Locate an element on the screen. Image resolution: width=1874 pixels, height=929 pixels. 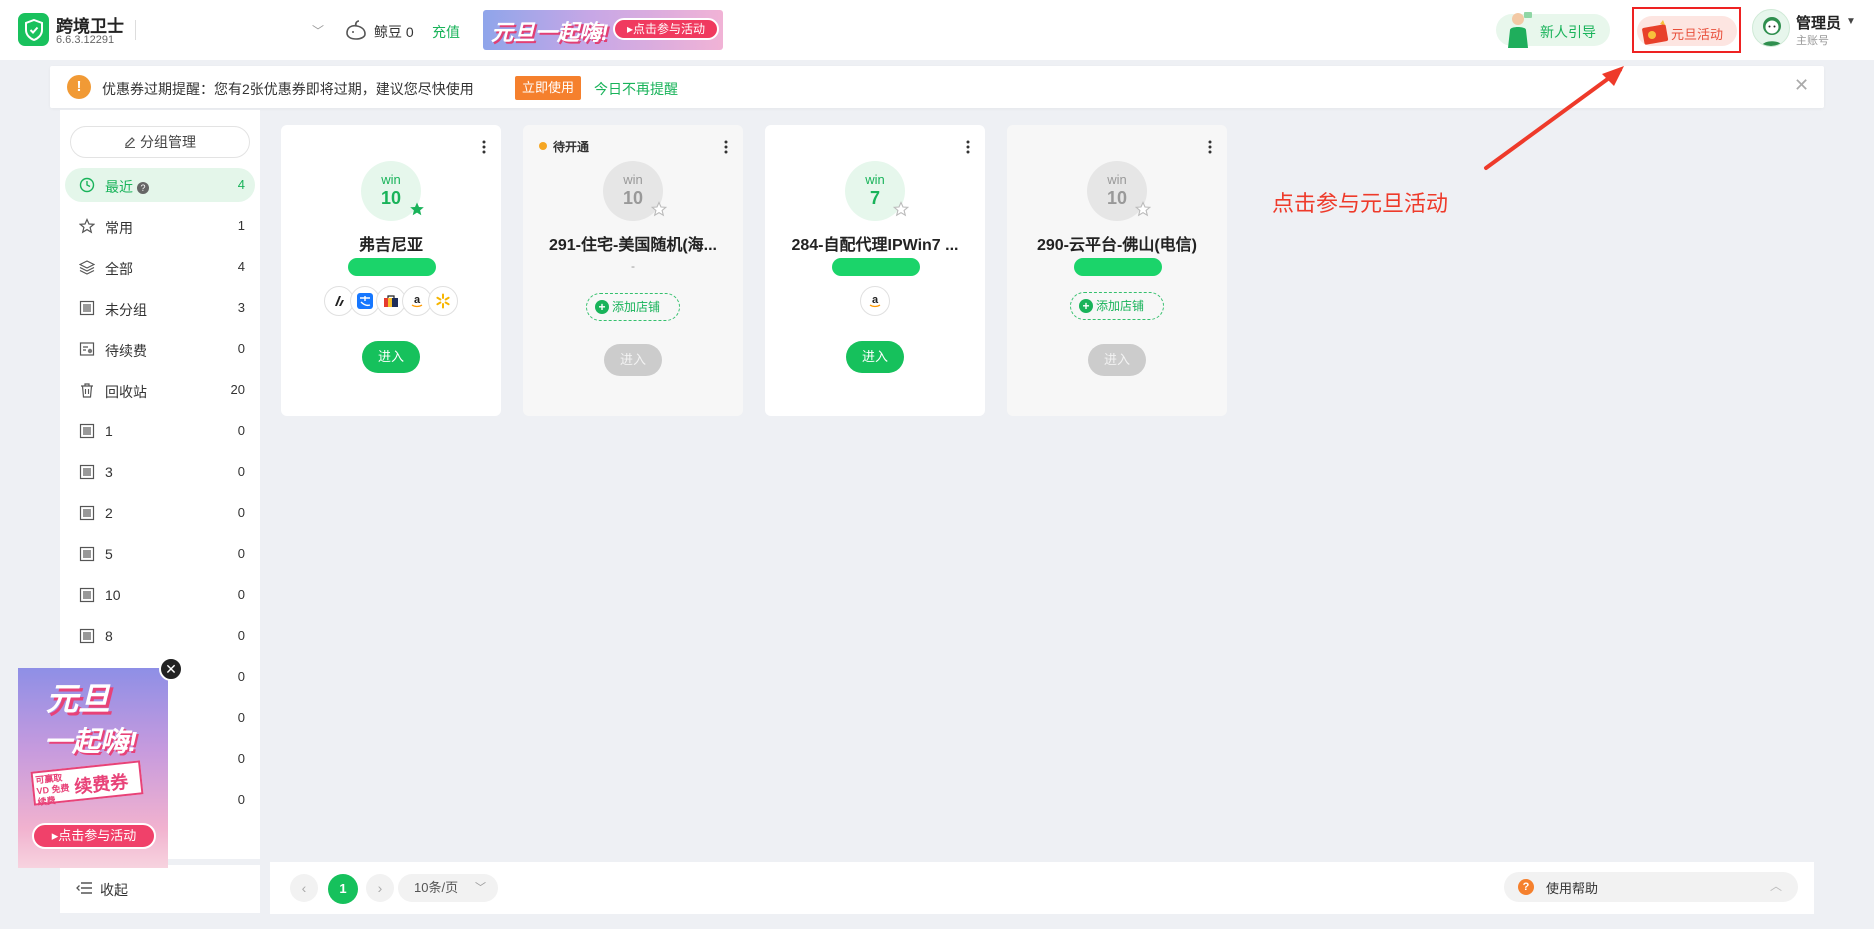
sidebar-item-recycle-bin: 回收站 20 is located at coordinates (160, 390).